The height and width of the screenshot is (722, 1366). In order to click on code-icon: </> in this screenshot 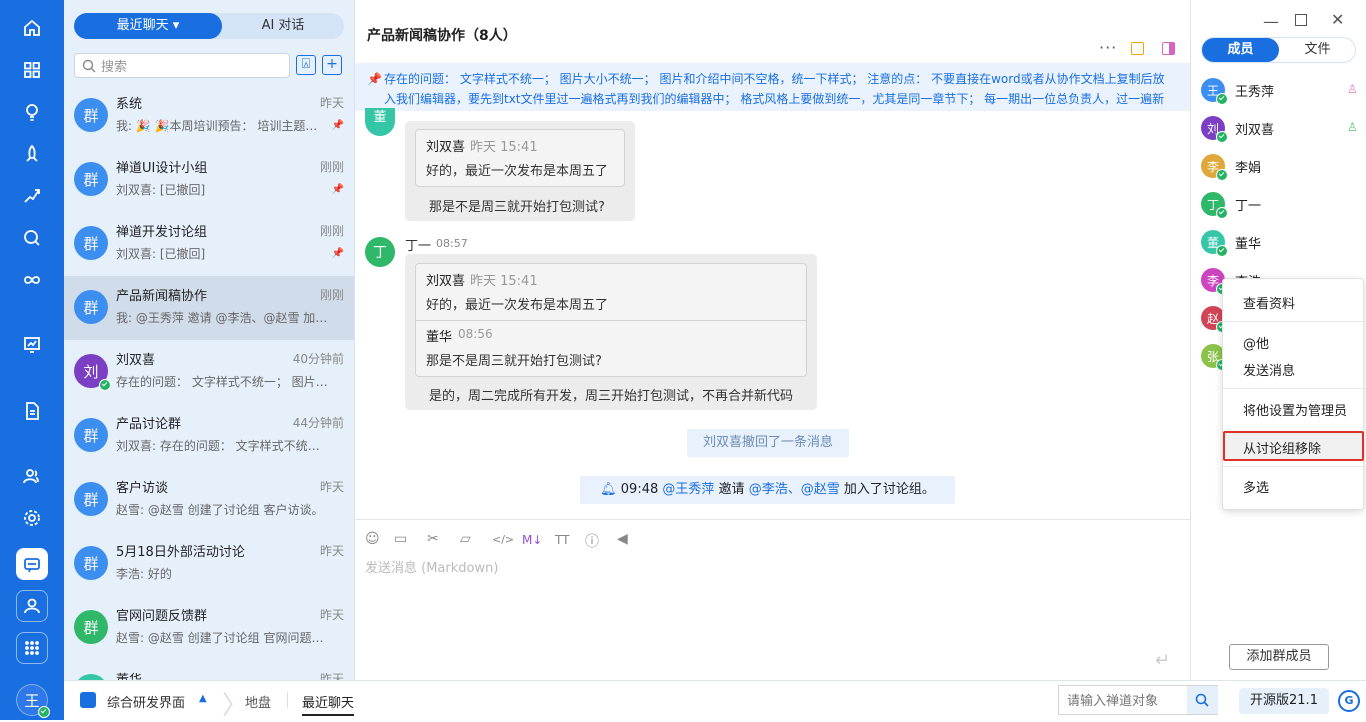, I will do `click(503, 539)`.